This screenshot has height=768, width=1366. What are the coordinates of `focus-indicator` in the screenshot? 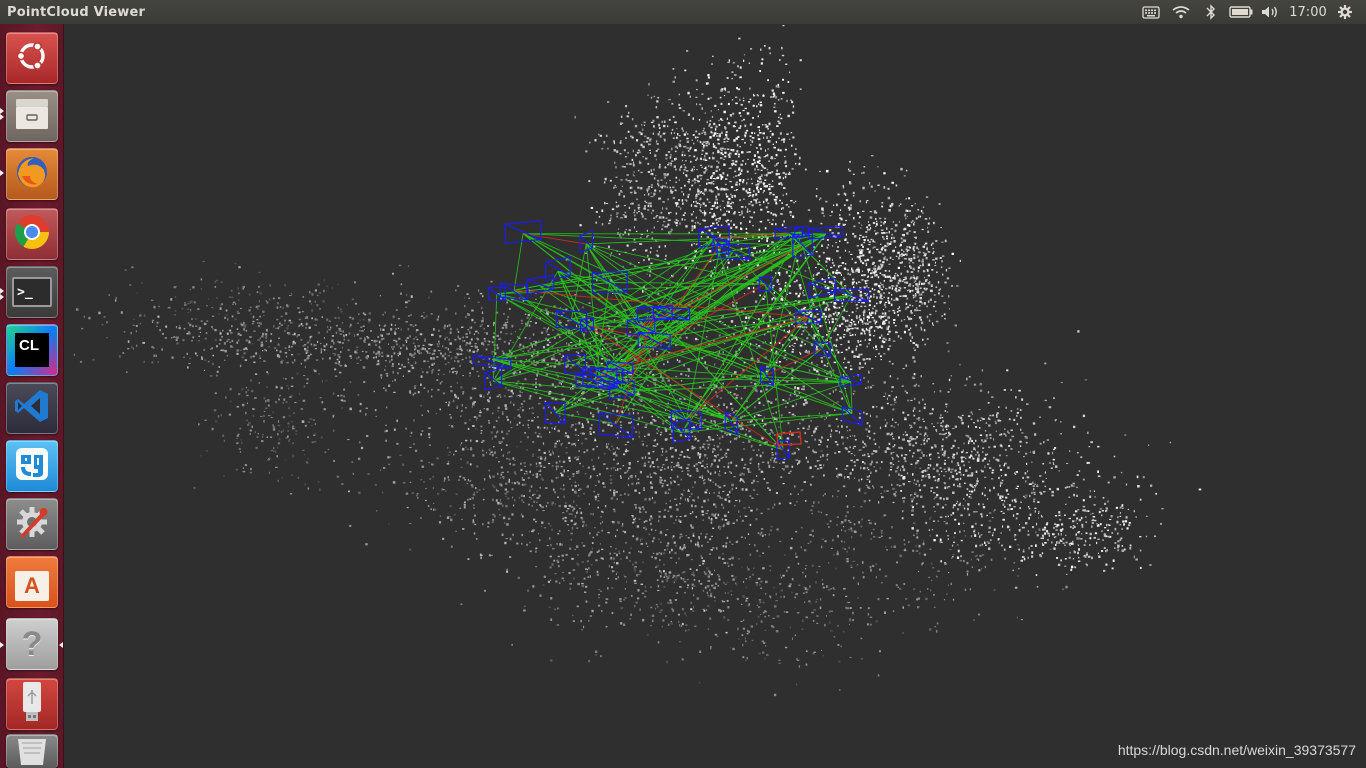 It's located at (61, 645).